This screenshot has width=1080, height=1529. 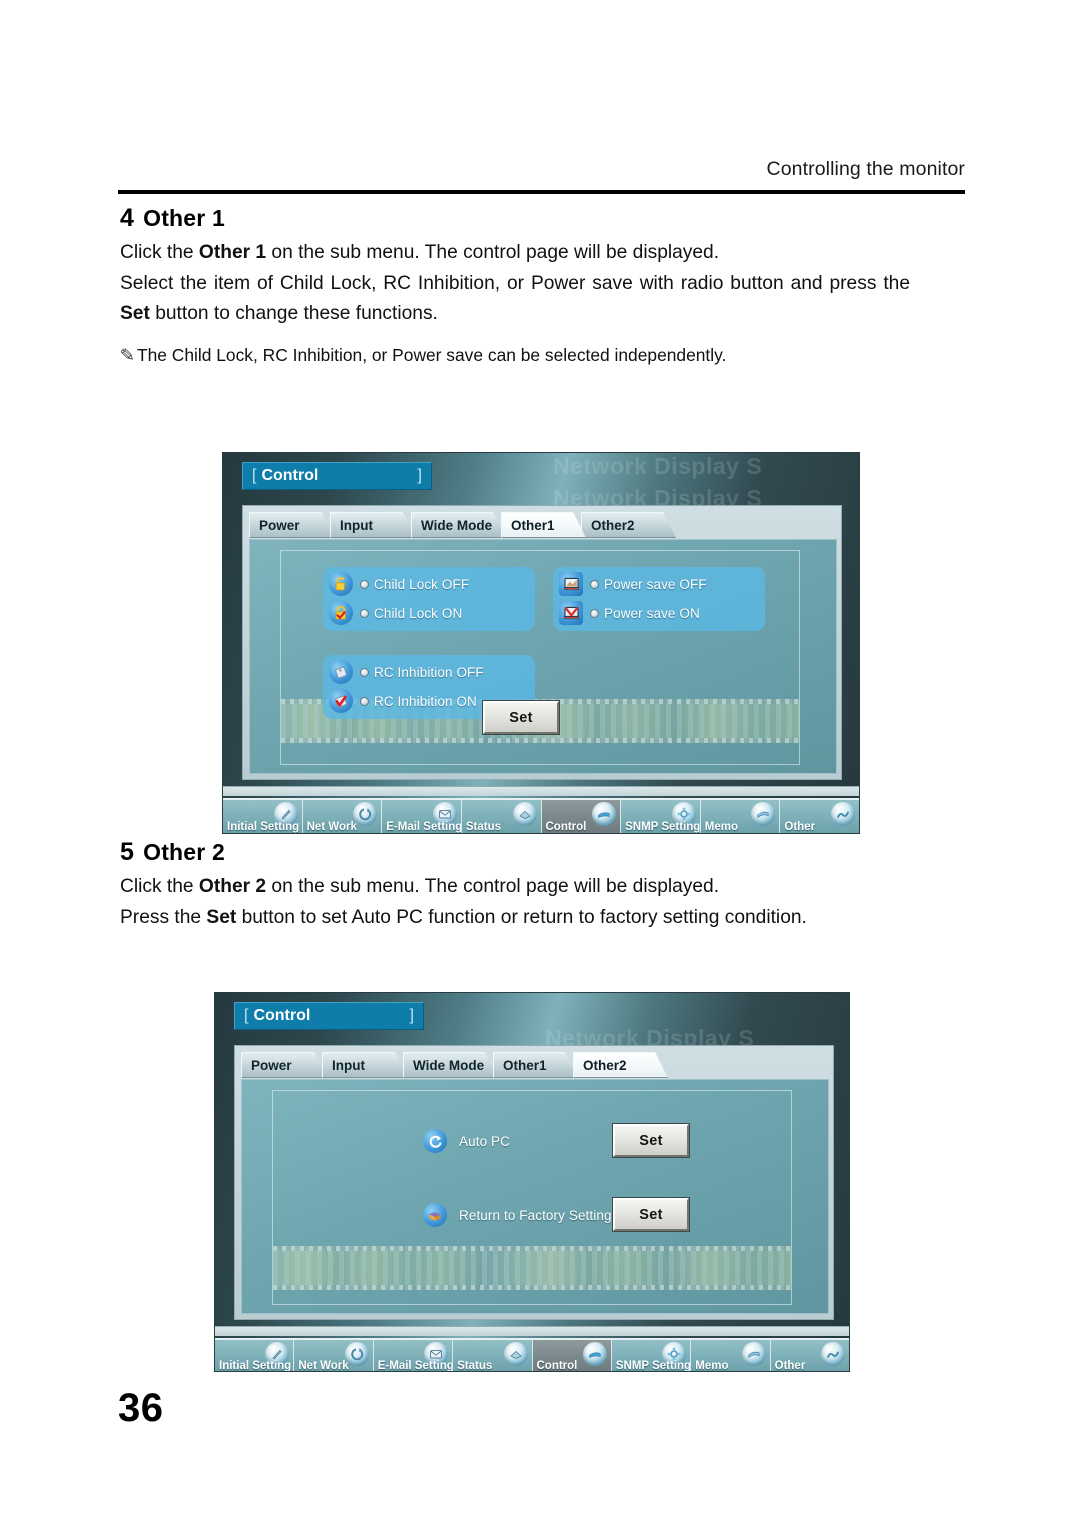 What do you see at coordinates (341, 701) in the screenshot?
I see `remote-control-check-icon` at bounding box center [341, 701].